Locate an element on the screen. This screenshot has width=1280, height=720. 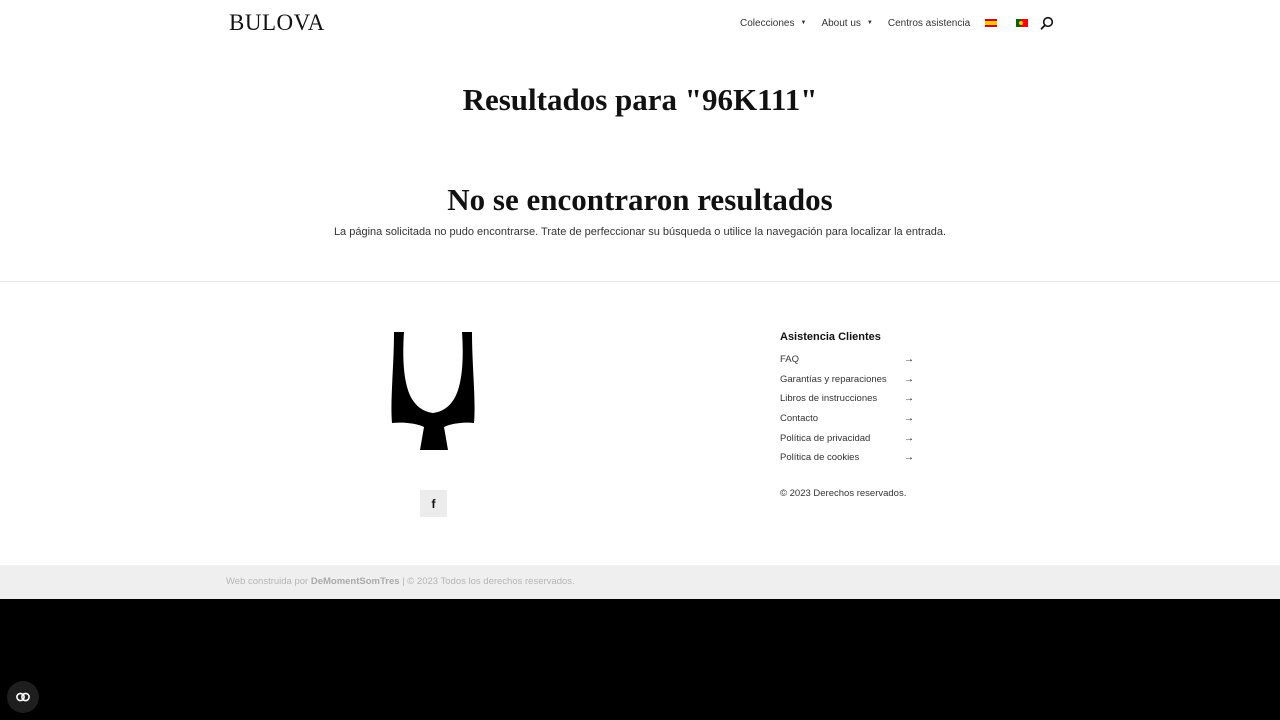
facebook-button: f is located at coordinates (433, 503).